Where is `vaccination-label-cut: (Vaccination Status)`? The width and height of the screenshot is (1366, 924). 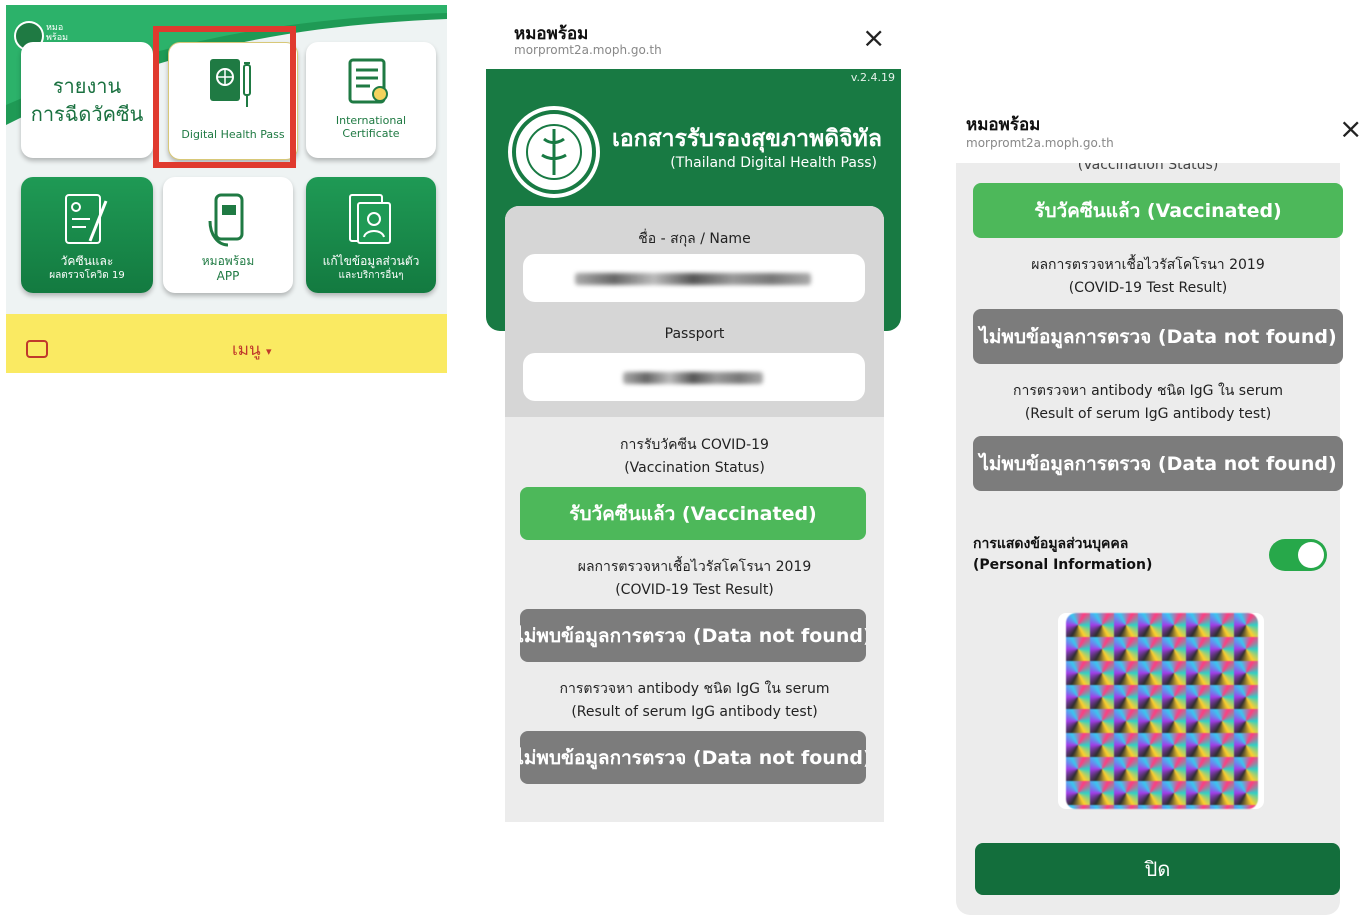 vaccination-label-cut: (Vaccination Status) is located at coordinates (1148, 168).